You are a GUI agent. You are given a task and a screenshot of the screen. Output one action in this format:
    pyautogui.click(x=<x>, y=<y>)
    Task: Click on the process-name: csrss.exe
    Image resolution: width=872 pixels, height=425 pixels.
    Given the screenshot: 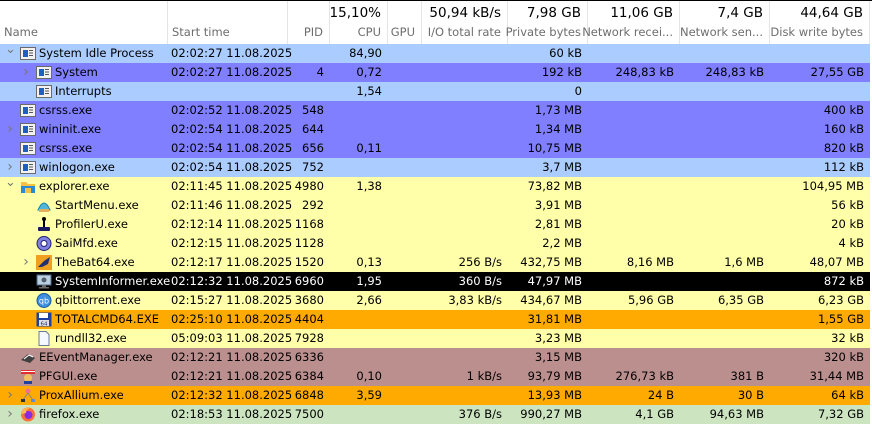 What is the action you would take?
    pyautogui.click(x=66, y=110)
    